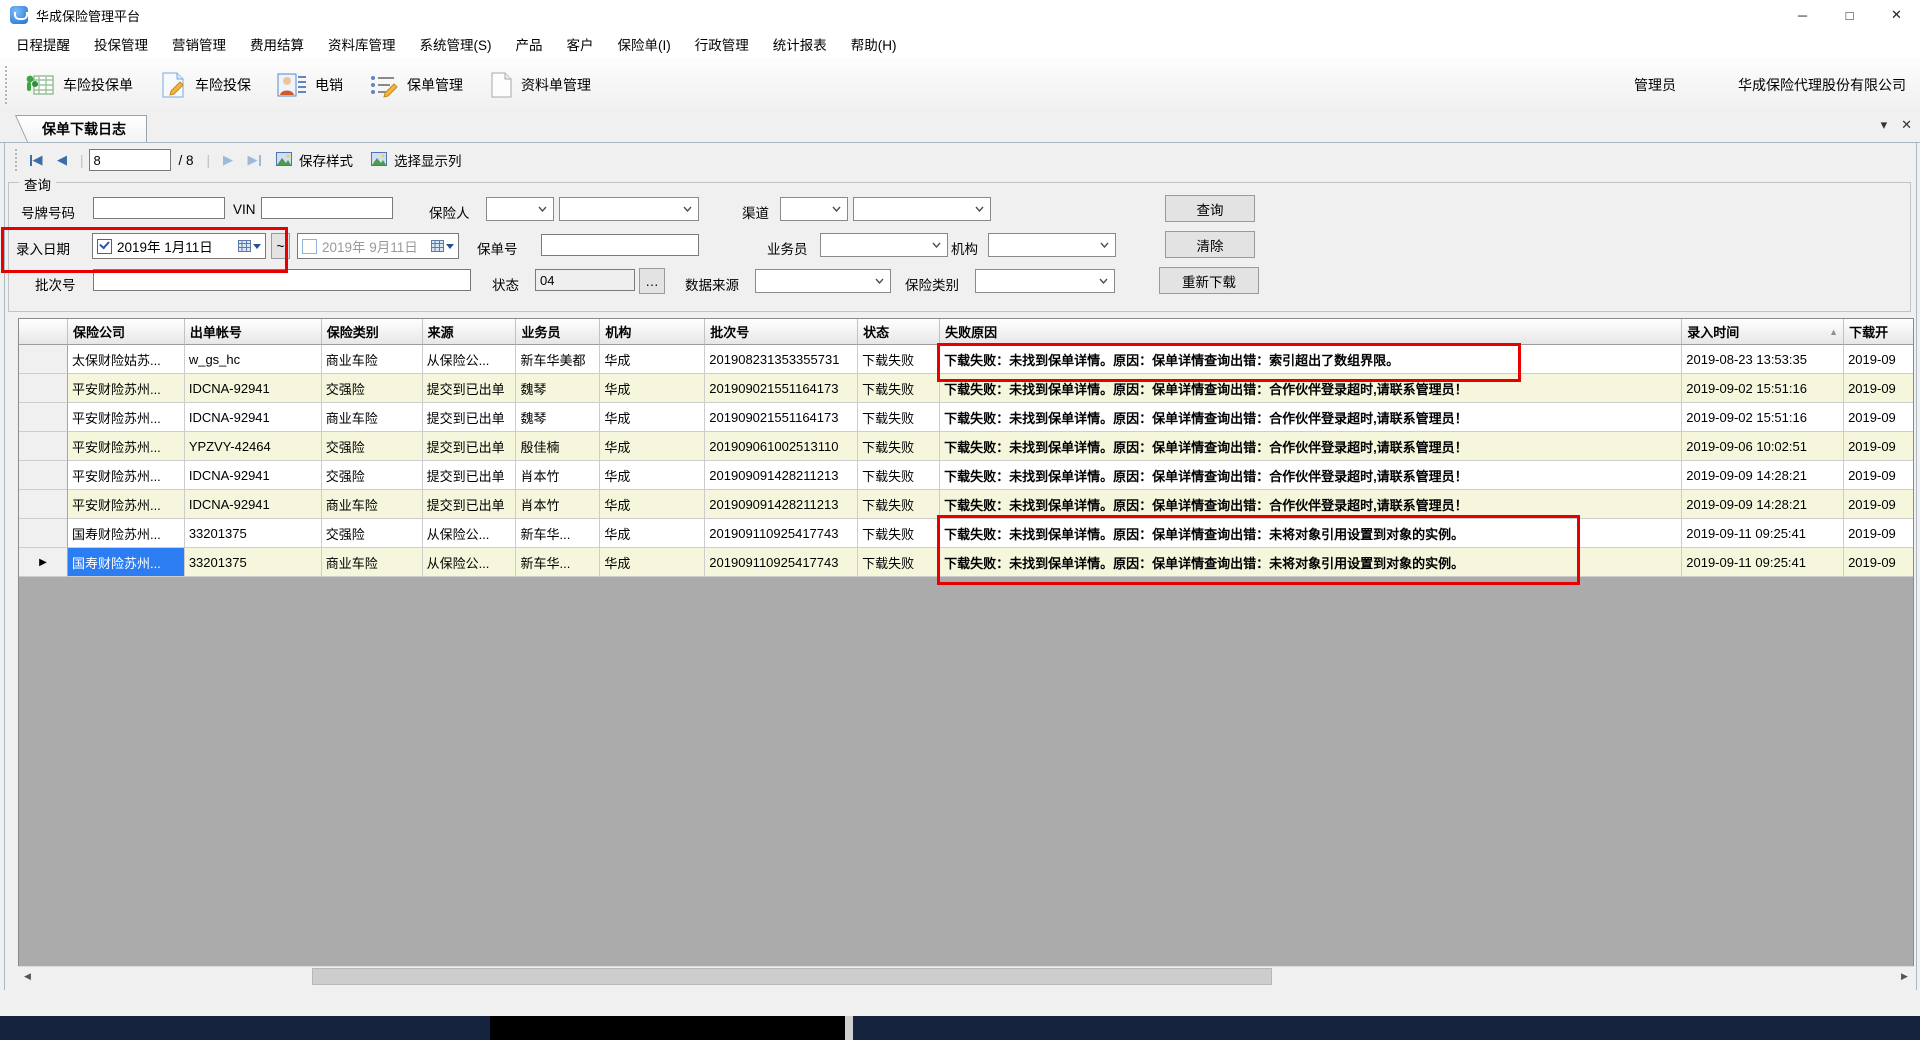 The width and height of the screenshot is (1920, 1040). Describe the element at coordinates (1311, 562) in the screenshot. I see `cell-failure-reason: 下载失败：未找到保单详情。原因：保单详情查询出错：未将对象引用设置到对象的实例。` at that location.